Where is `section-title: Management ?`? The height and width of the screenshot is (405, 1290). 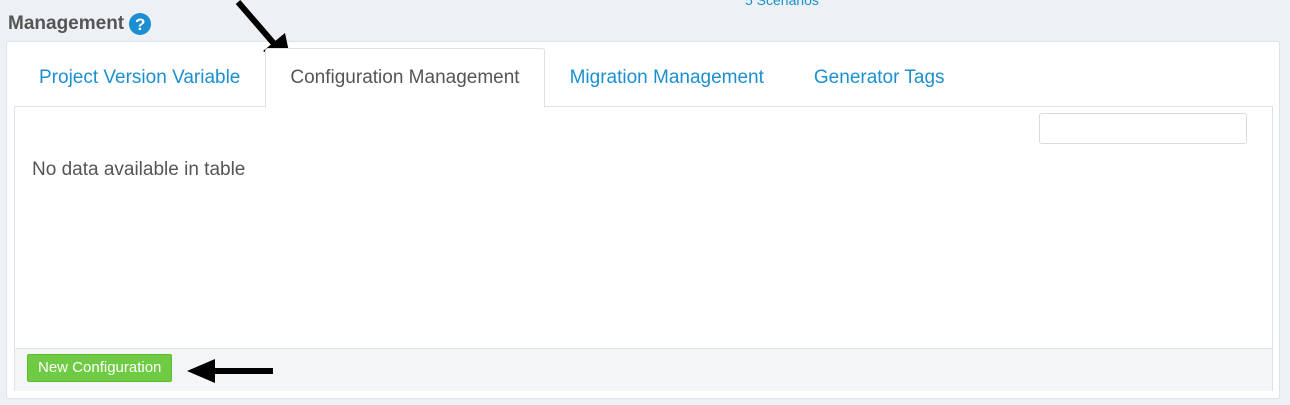
section-title: Management ? is located at coordinates (80, 24).